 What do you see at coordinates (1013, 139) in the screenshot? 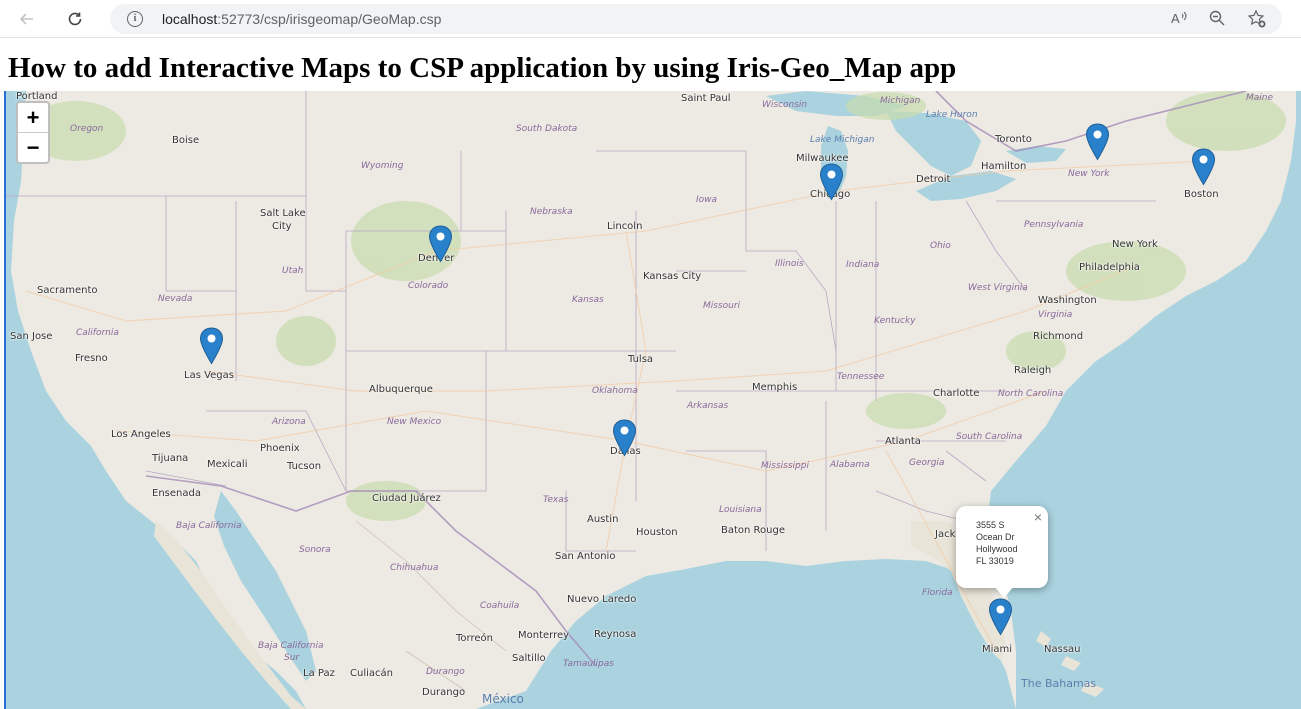
I see `city-label: Toronto` at bounding box center [1013, 139].